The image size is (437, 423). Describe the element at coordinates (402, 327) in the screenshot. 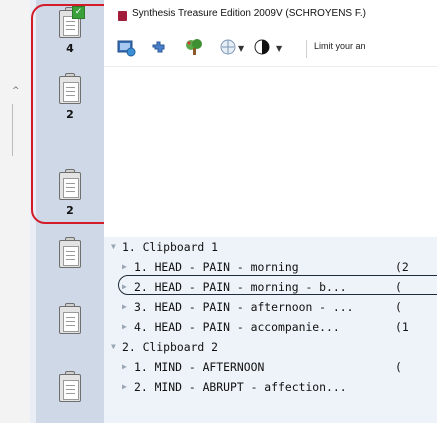

I see `tree-item-count: (1` at that location.